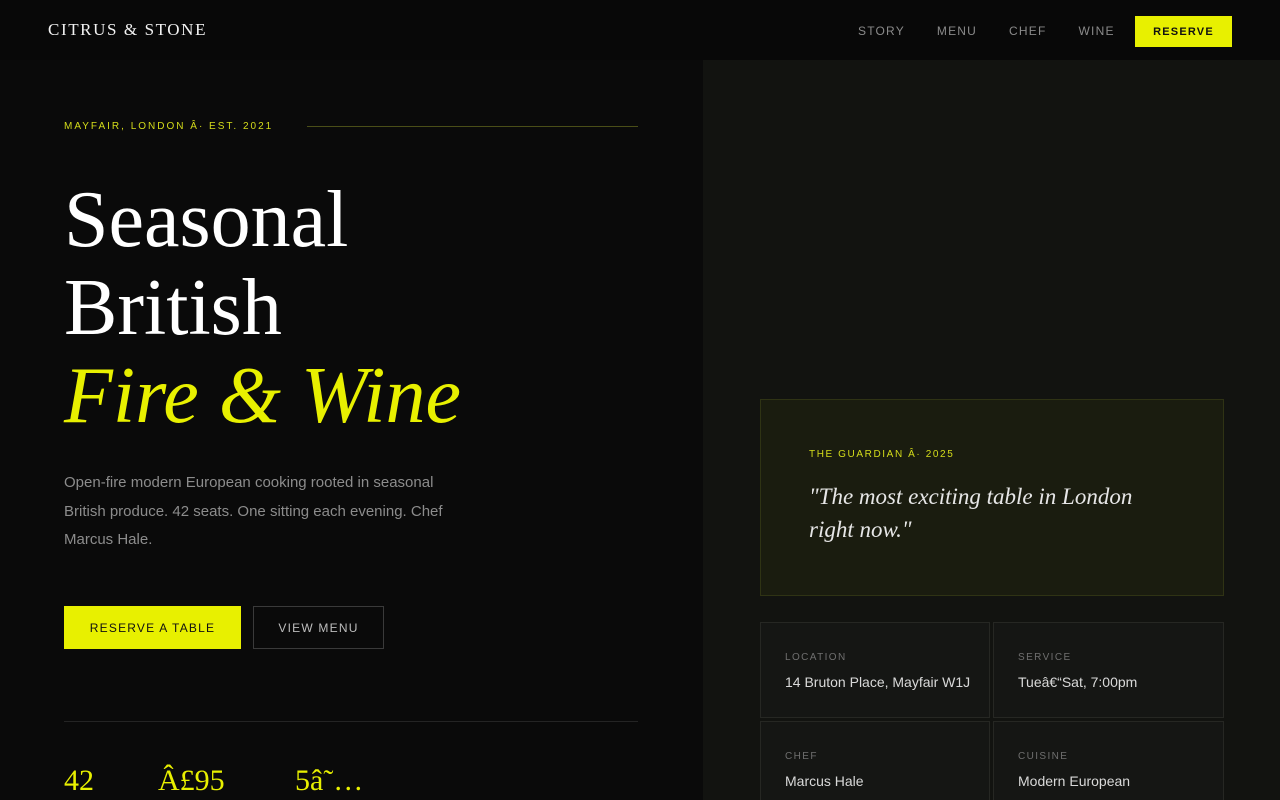  Describe the element at coordinates (1097, 31) in the screenshot. I see `nav-wine: WINE` at that location.